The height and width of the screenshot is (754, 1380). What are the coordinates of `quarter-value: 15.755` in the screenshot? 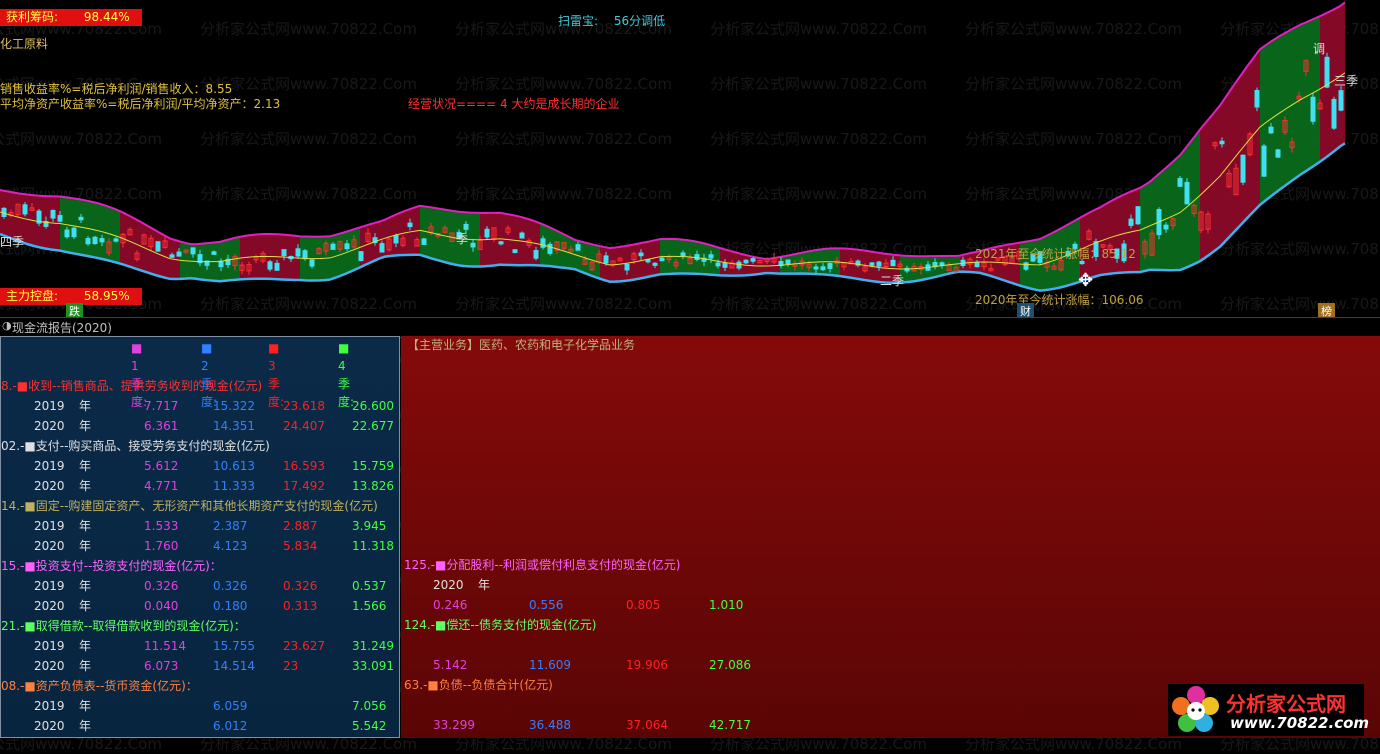 It's located at (234, 646).